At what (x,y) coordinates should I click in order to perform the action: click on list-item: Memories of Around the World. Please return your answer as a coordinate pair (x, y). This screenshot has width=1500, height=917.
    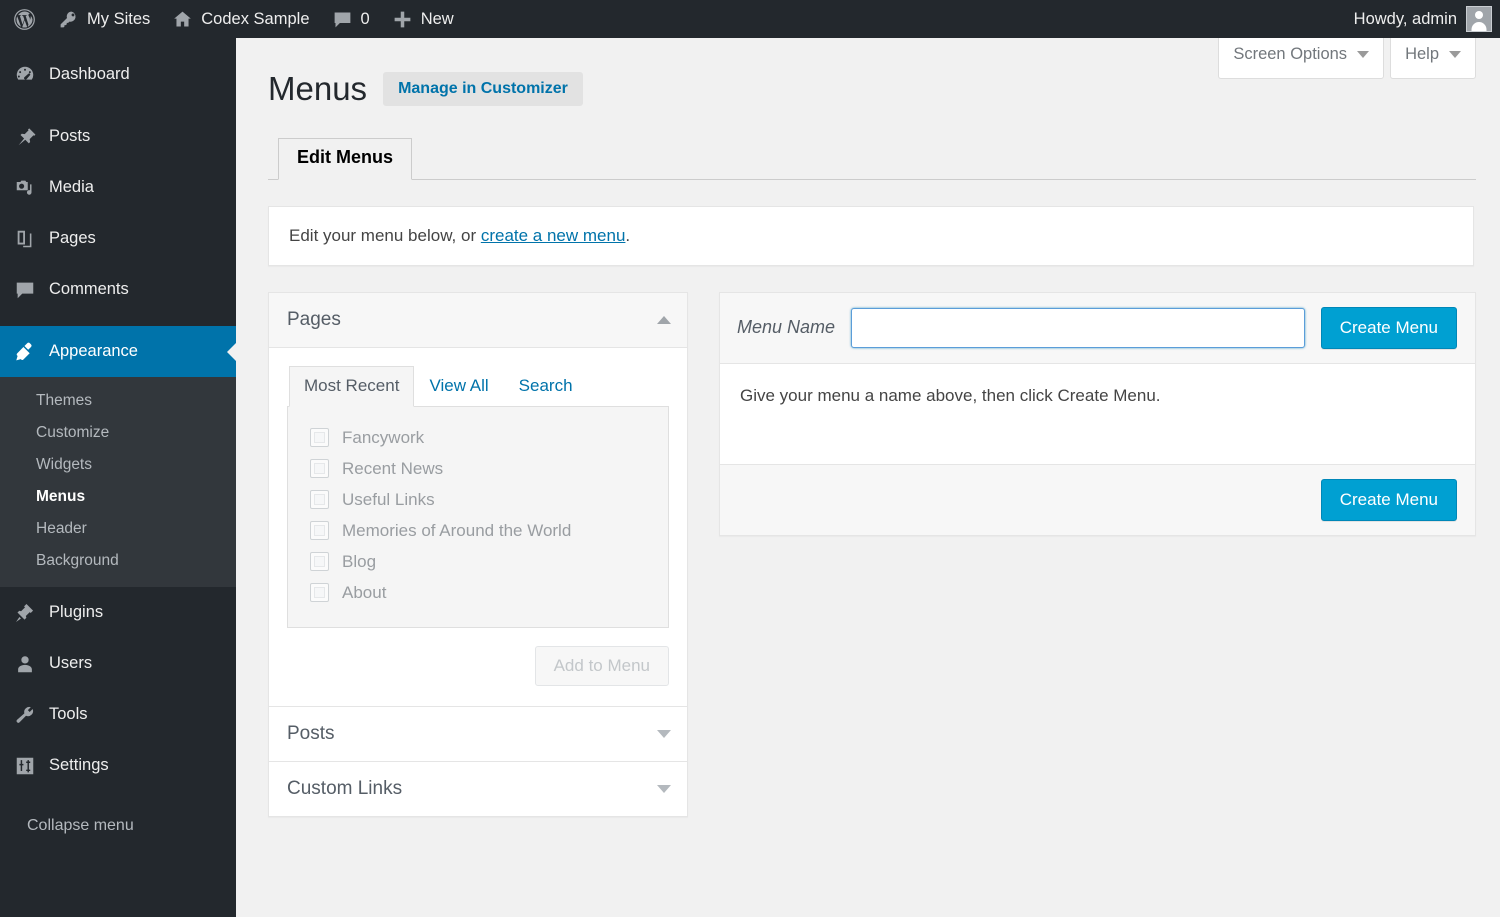
    Looking at the image, I should click on (478, 531).